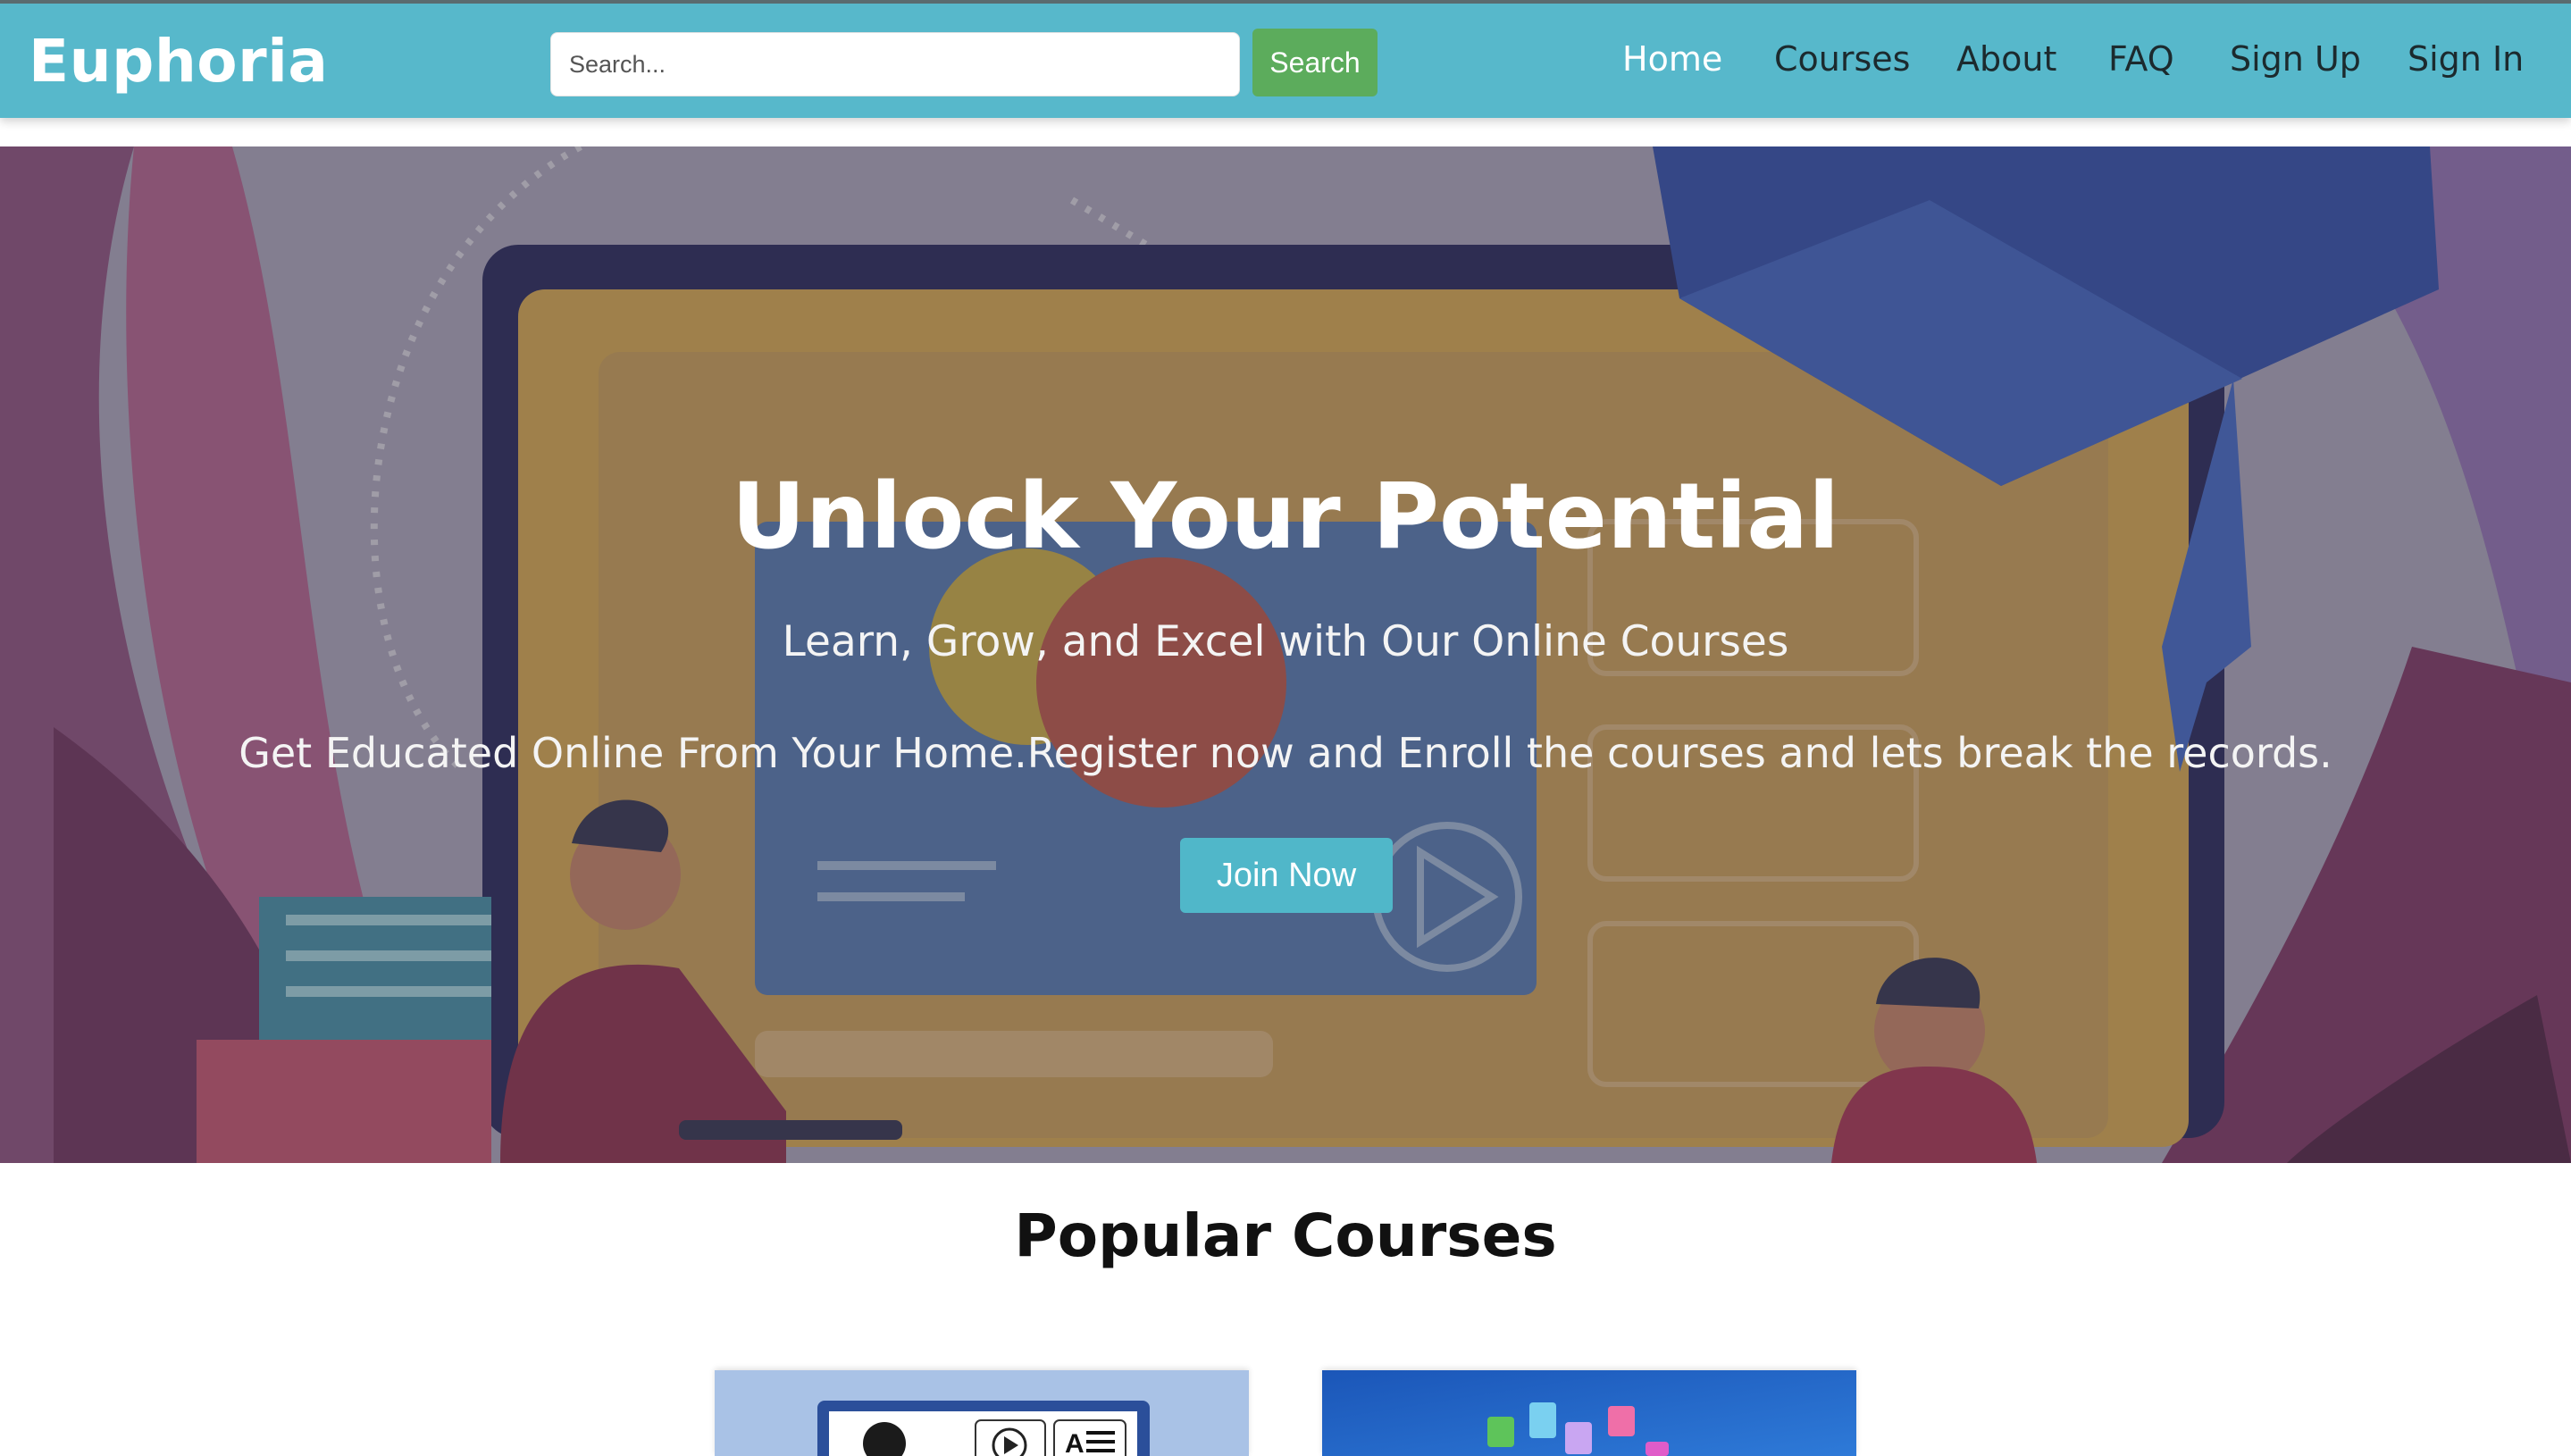  What do you see at coordinates (1672, 59) in the screenshot?
I see `nav-link-home: Home` at bounding box center [1672, 59].